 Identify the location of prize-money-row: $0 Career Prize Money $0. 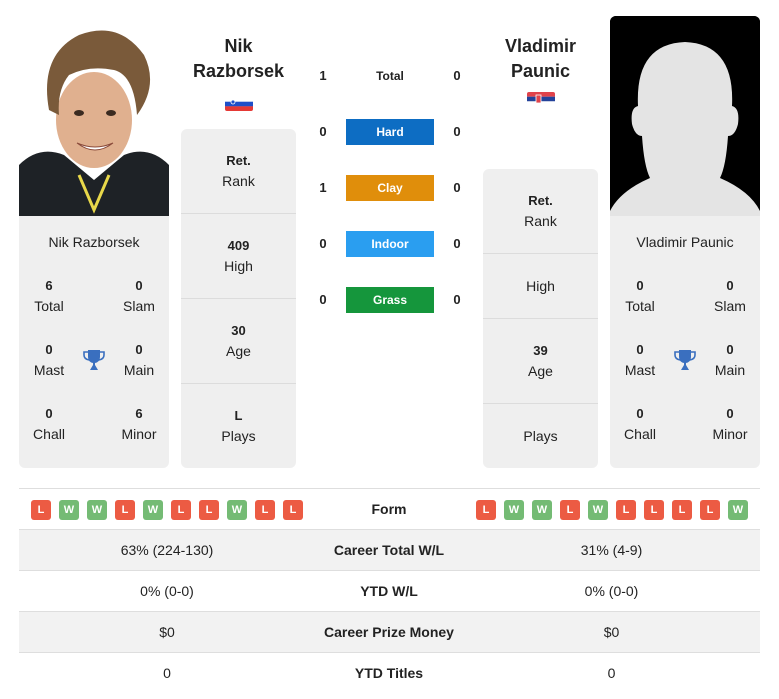
(389, 631).